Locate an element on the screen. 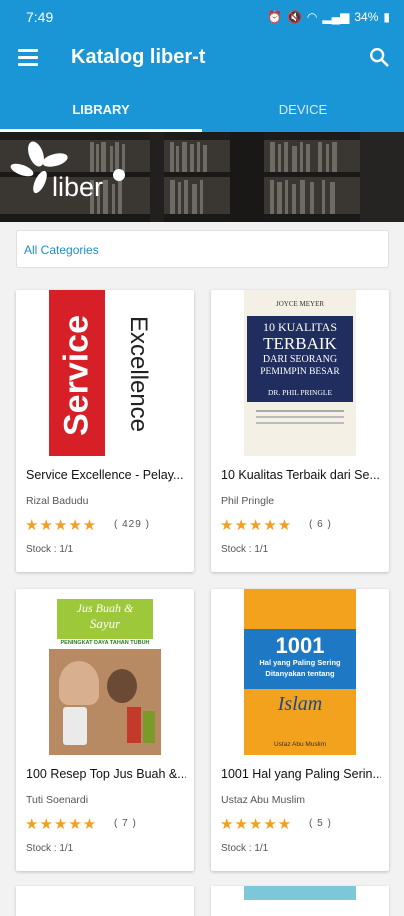 The image size is (404, 916). app-bar: Katalog liber-t is located at coordinates (202, 59).